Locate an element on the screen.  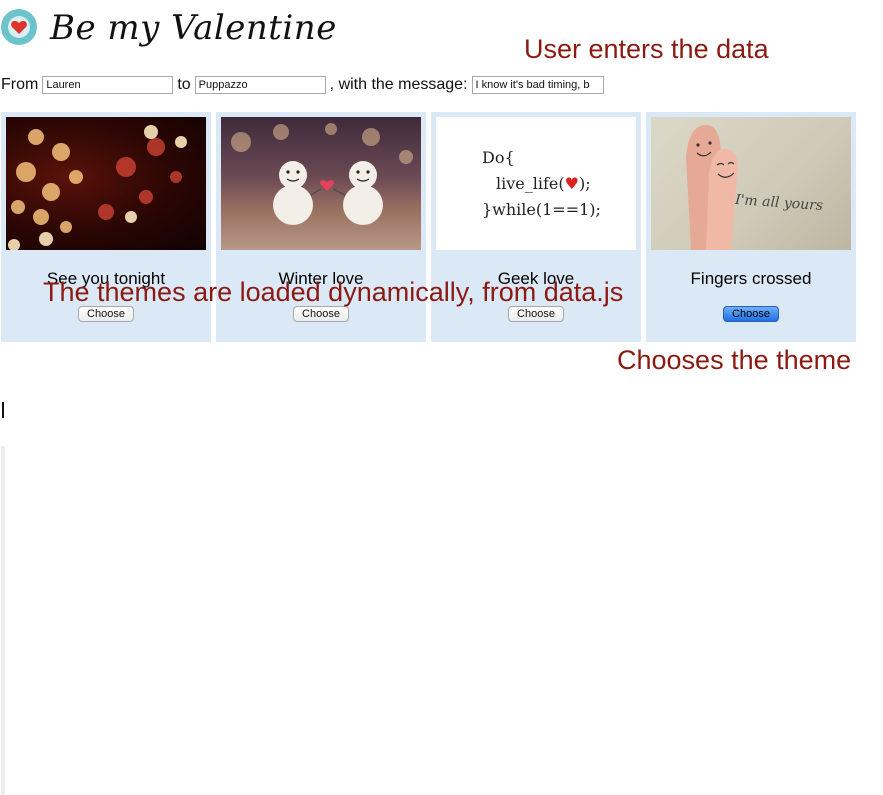
heart-badge-icon is located at coordinates (19, 27).